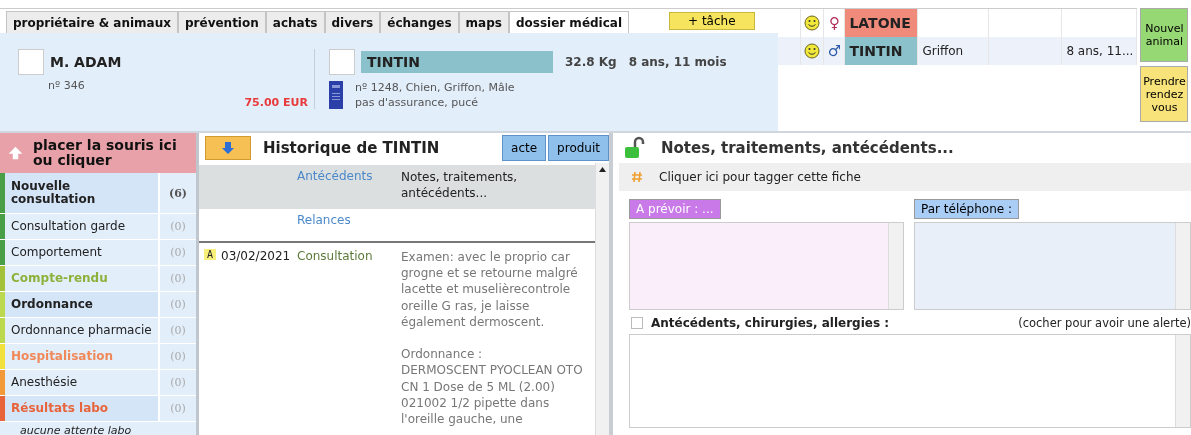 The width and height of the screenshot is (1191, 435). What do you see at coordinates (419, 22) in the screenshot?
I see `tab: échanges` at bounding box center [419, 22].